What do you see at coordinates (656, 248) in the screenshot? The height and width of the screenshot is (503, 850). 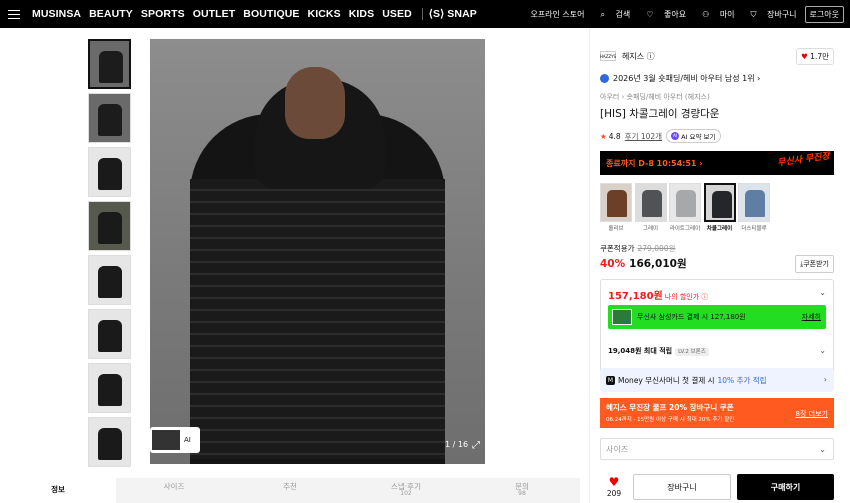 I see `original-price: 279,000원` at bounding box center [656, 248].